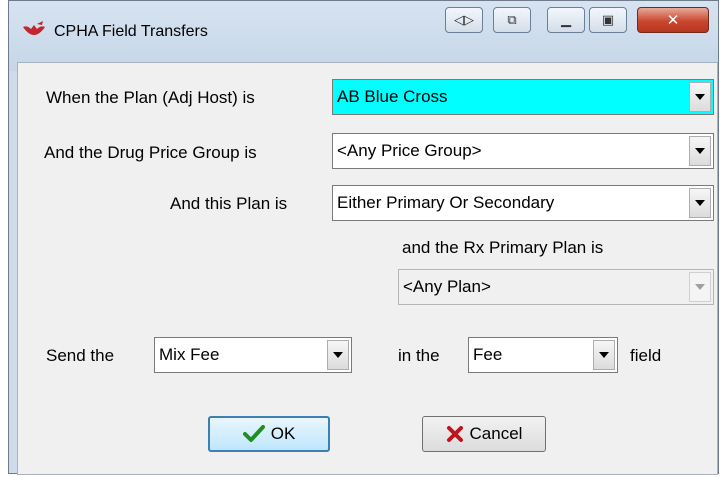 The width and height of the screenshot is (720, 477). I want to click on plan-type-dropdown: Either Primary Or Secondary, so click(523, 203).